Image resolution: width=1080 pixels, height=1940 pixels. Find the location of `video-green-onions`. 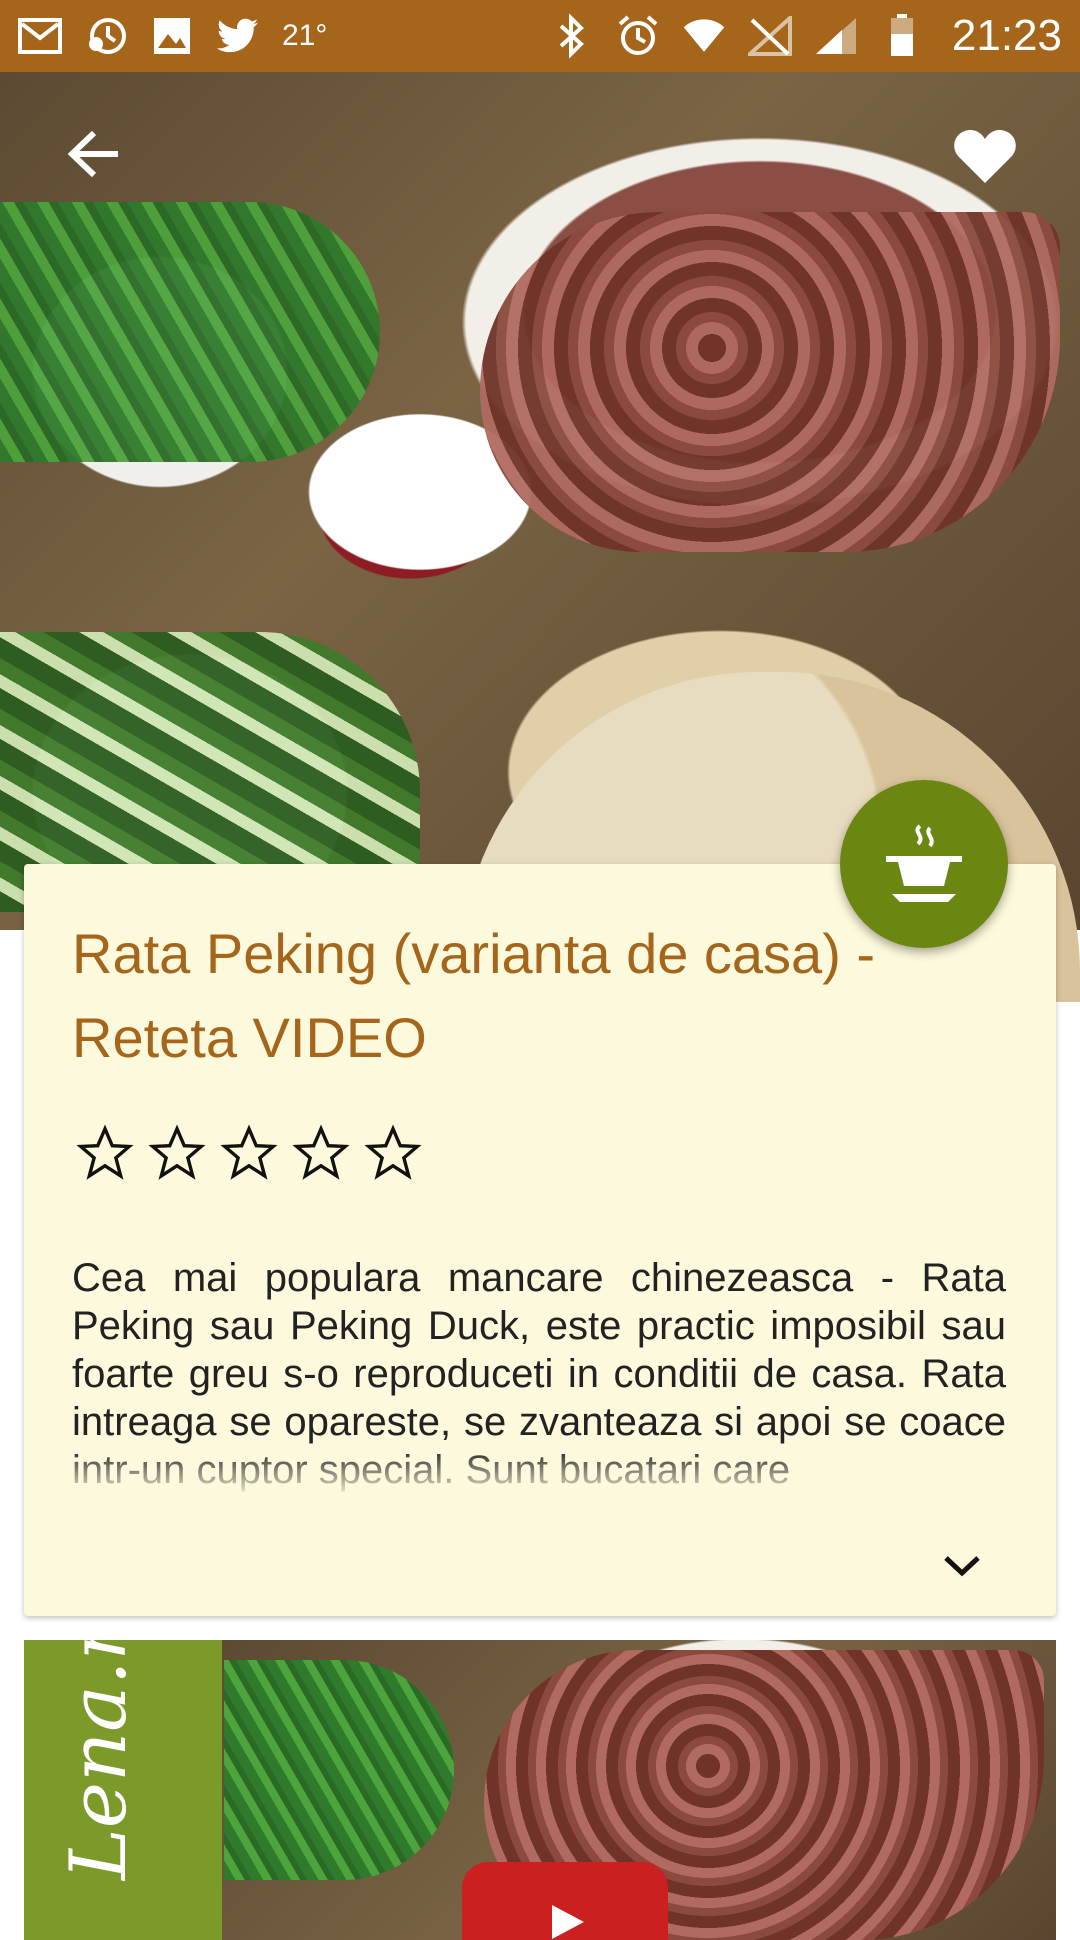

video-green-onions is located at coordinates (339, 1770).